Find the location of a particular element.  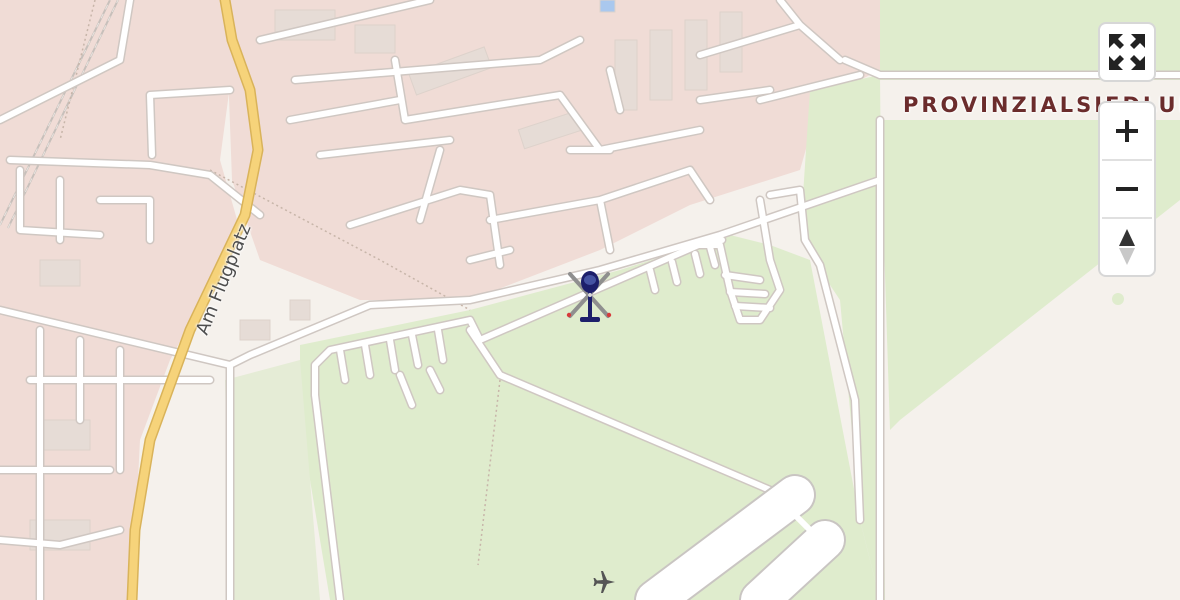

zoom-out-button is located at coordinates (1127, 189).